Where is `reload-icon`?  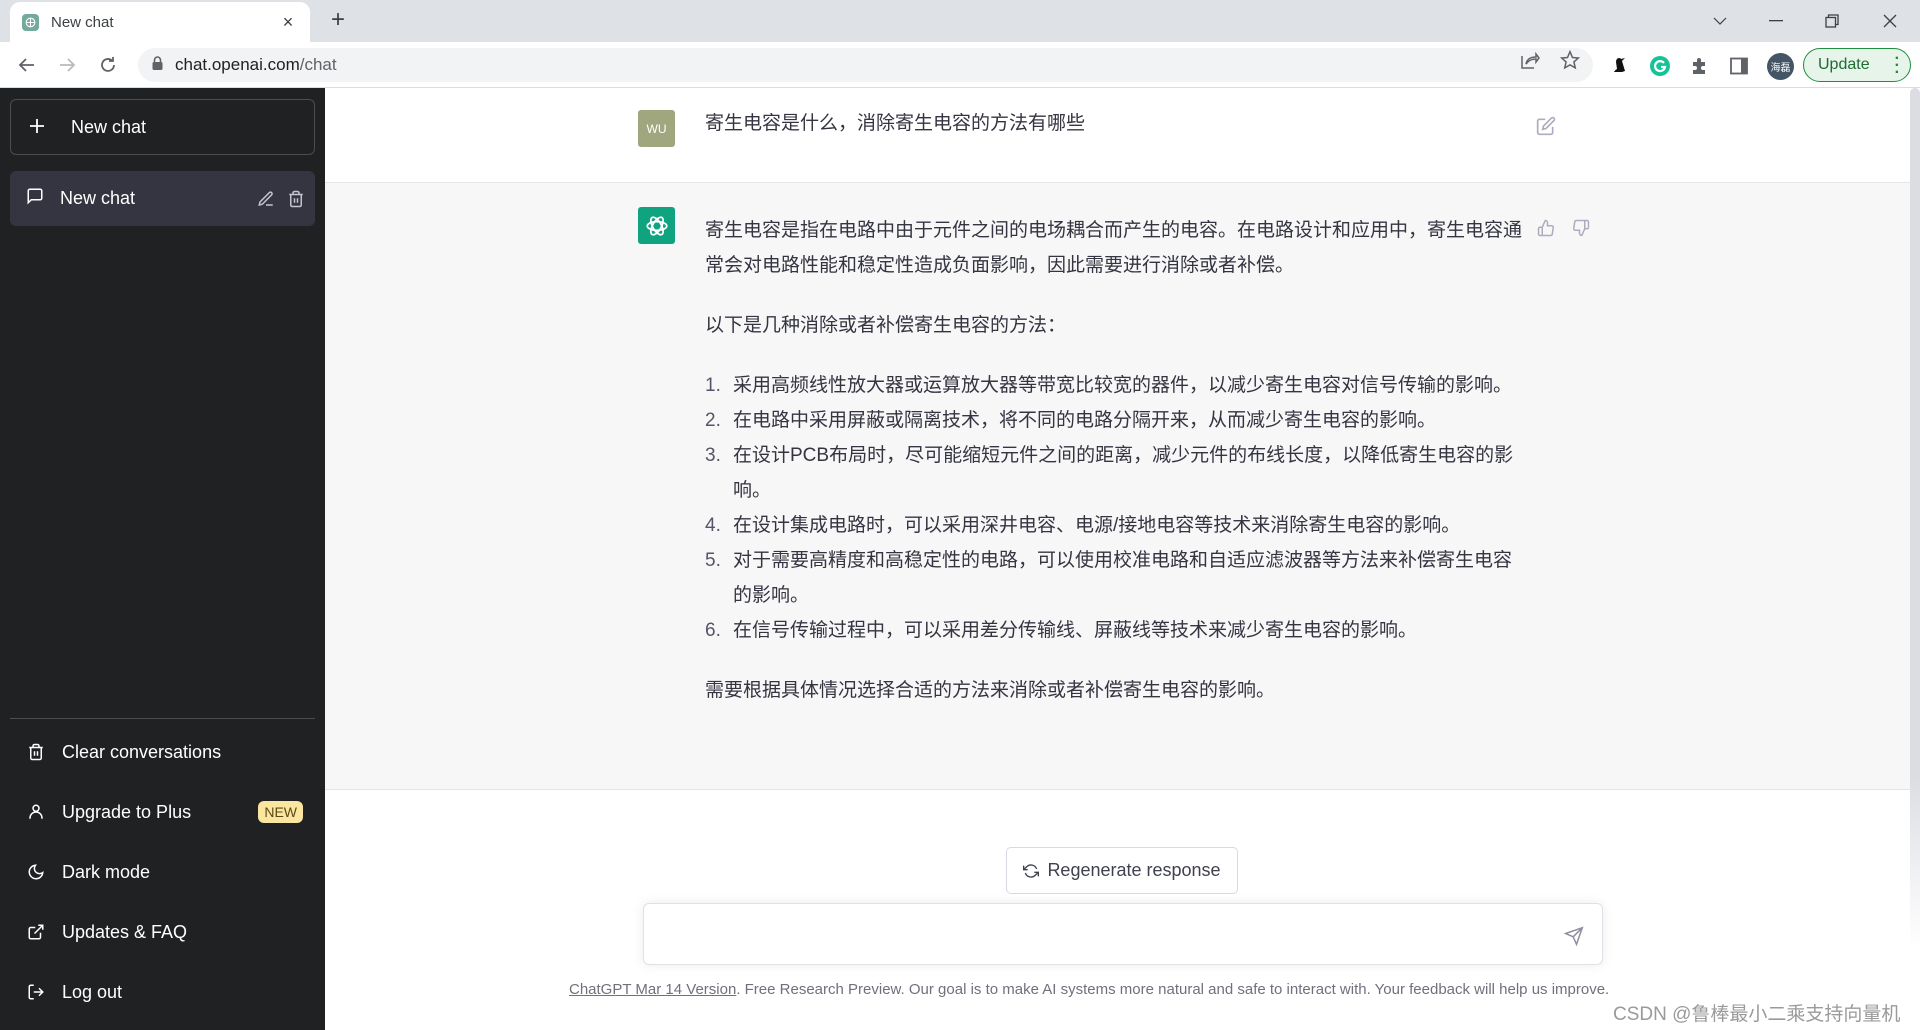
reload-icon is located at coordinates (108, 65).